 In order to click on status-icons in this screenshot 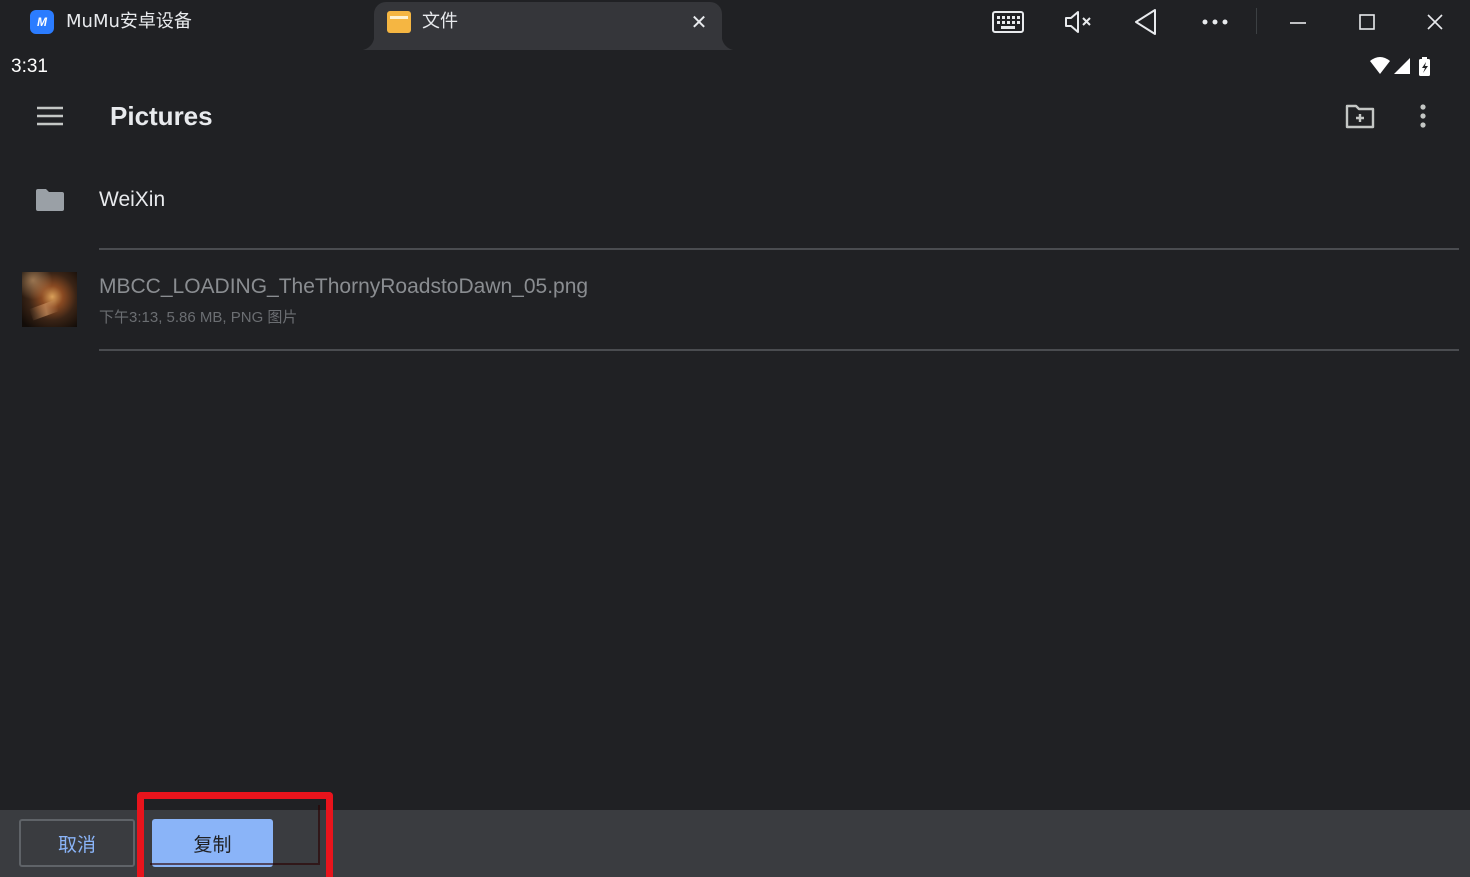, I will do `click(1403, 67)`.